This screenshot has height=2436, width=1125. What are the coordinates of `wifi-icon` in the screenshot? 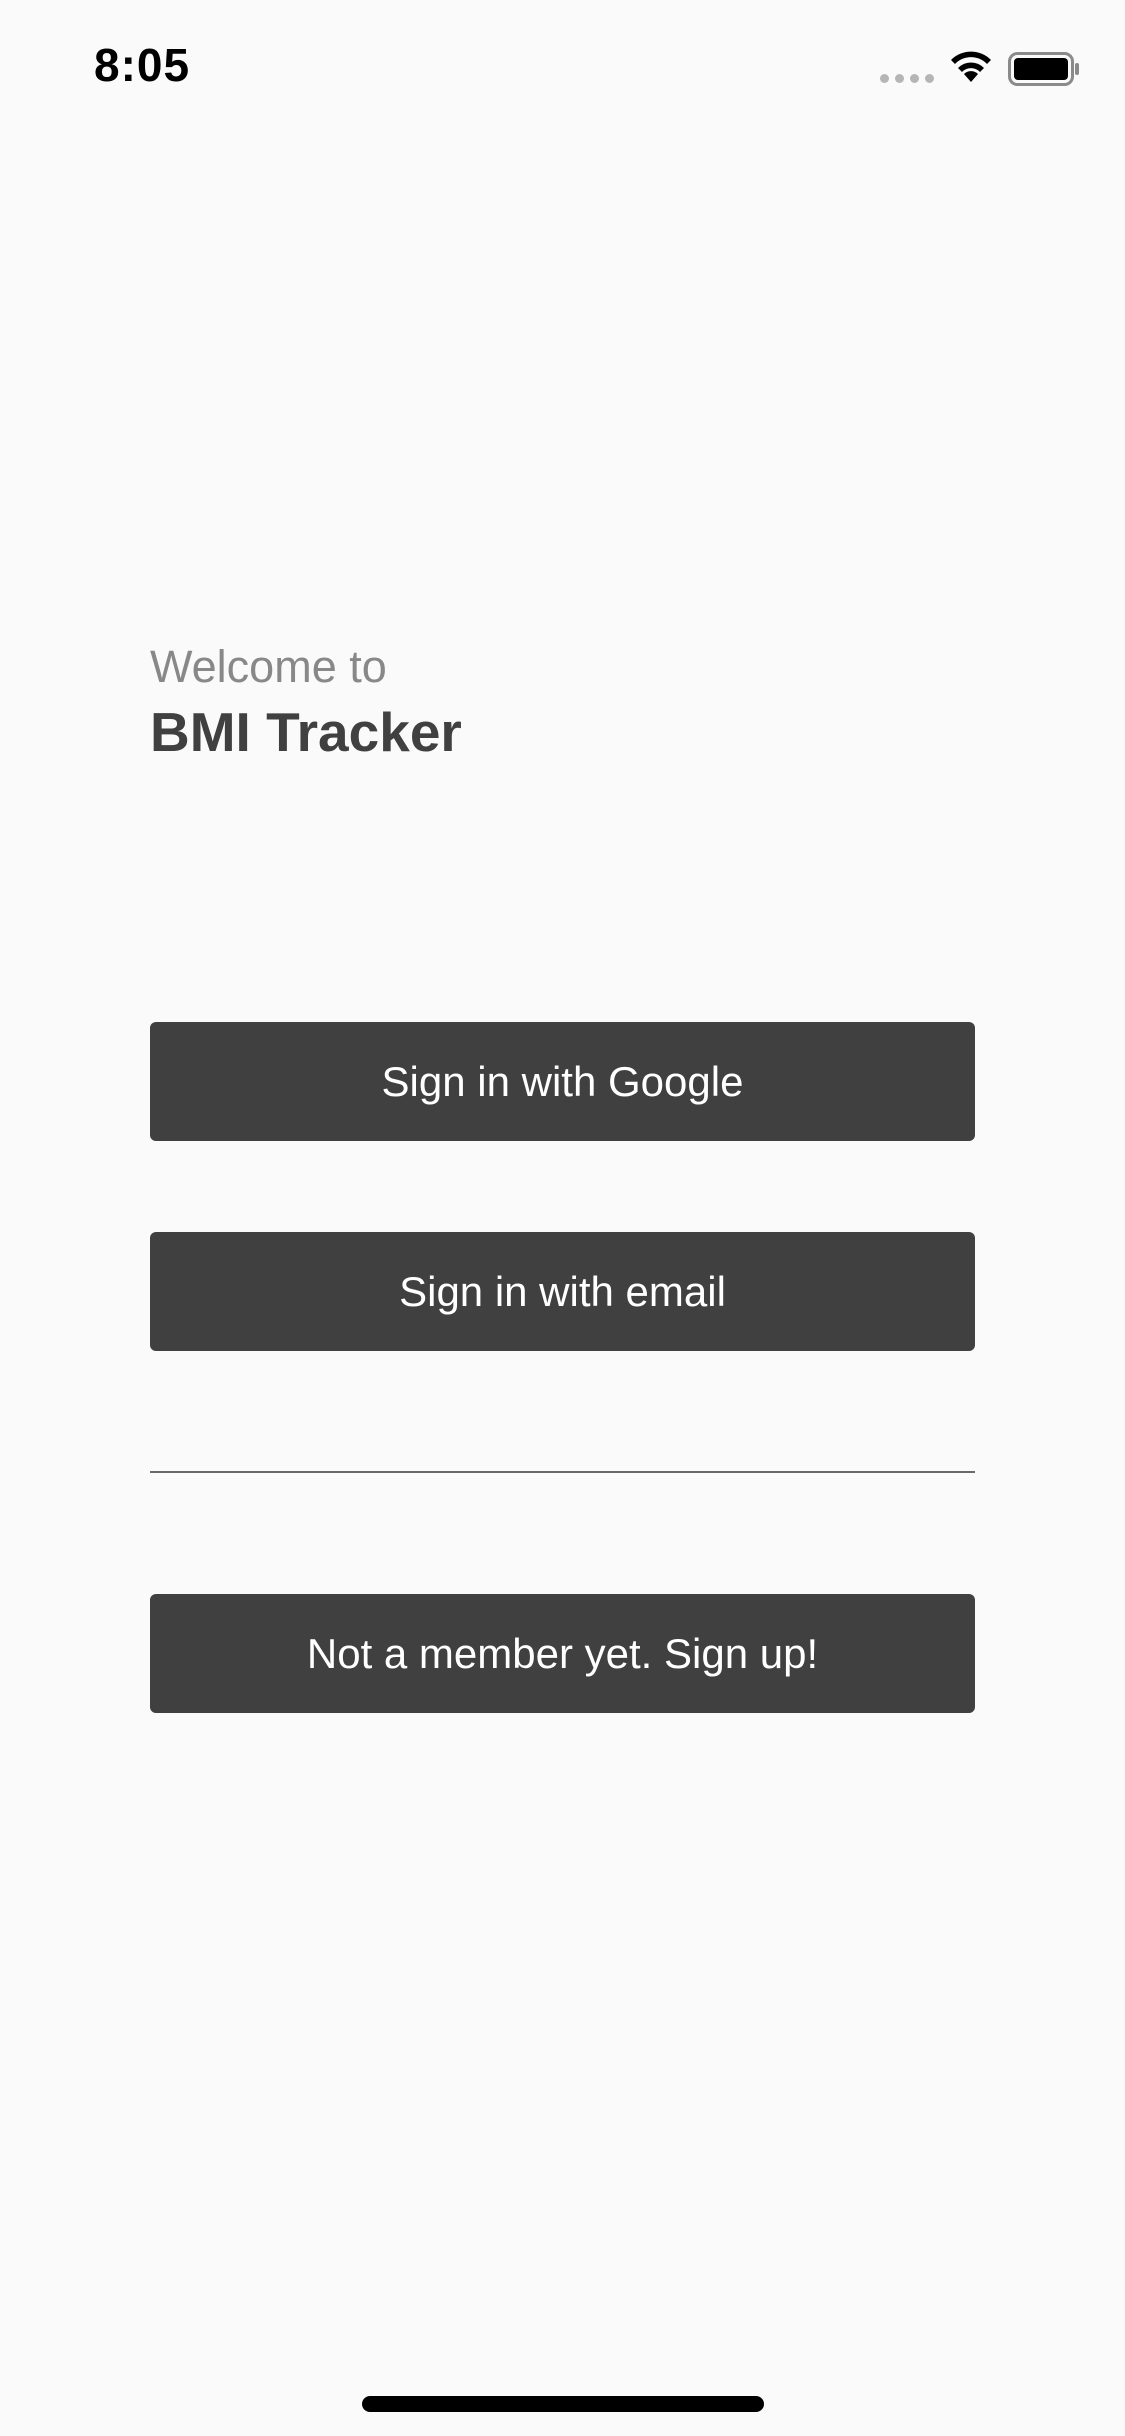 It's located at (971, 66).